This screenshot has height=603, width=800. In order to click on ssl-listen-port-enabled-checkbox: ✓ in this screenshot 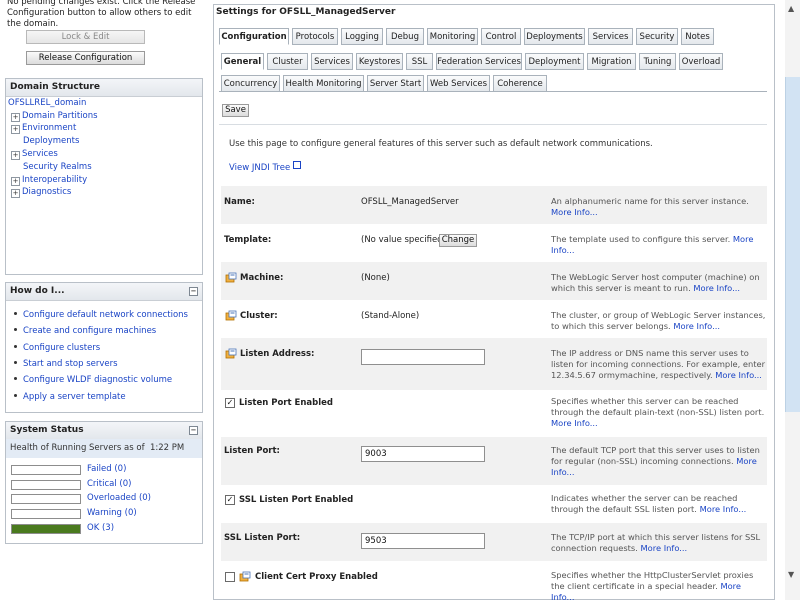, I will do `click(230, 500)`.